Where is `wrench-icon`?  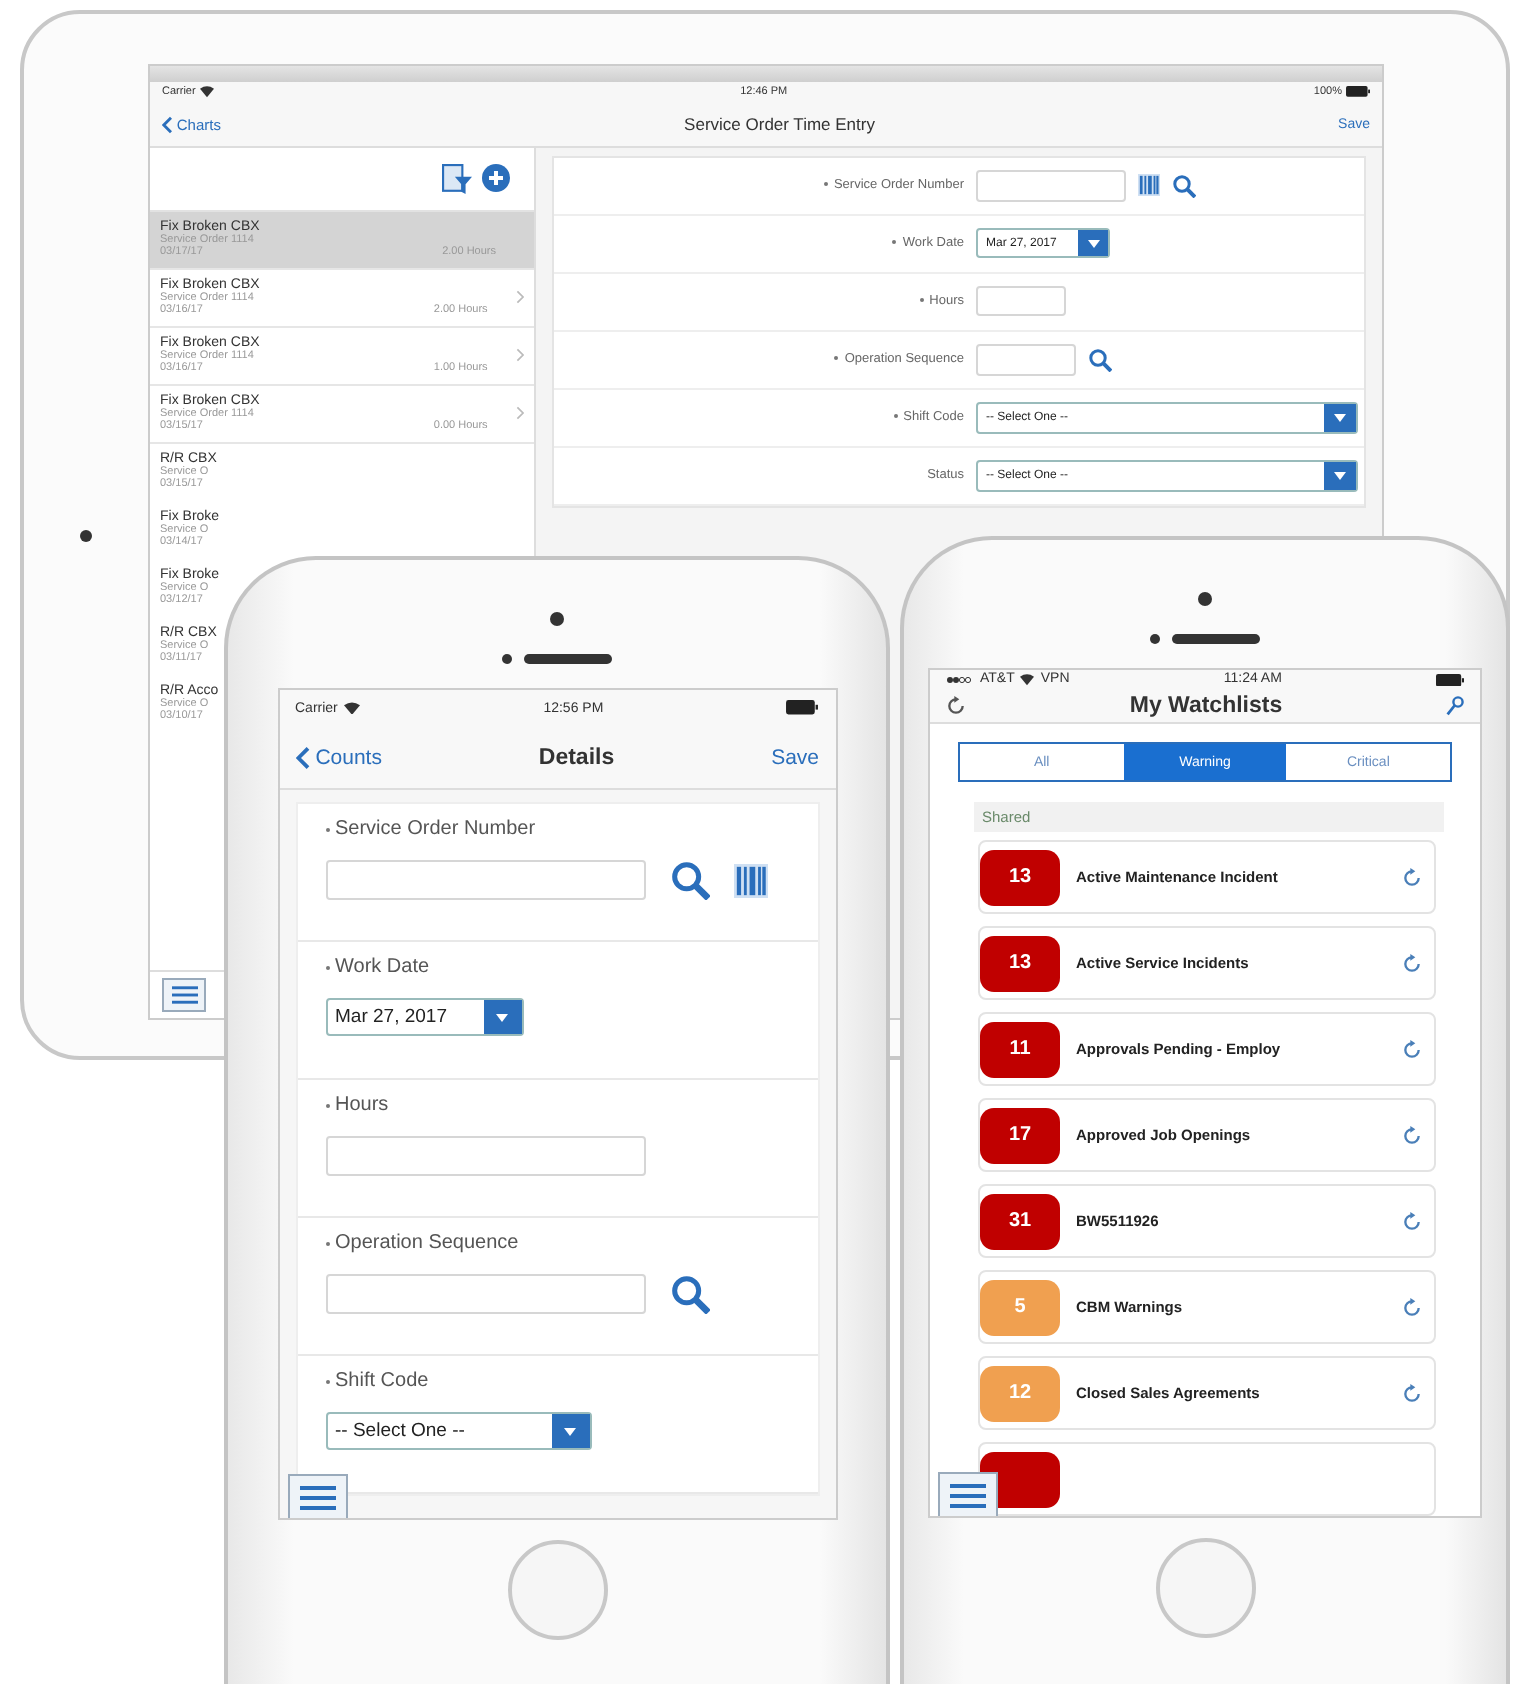
wrench-icon is located at coordinates (1454, 705).